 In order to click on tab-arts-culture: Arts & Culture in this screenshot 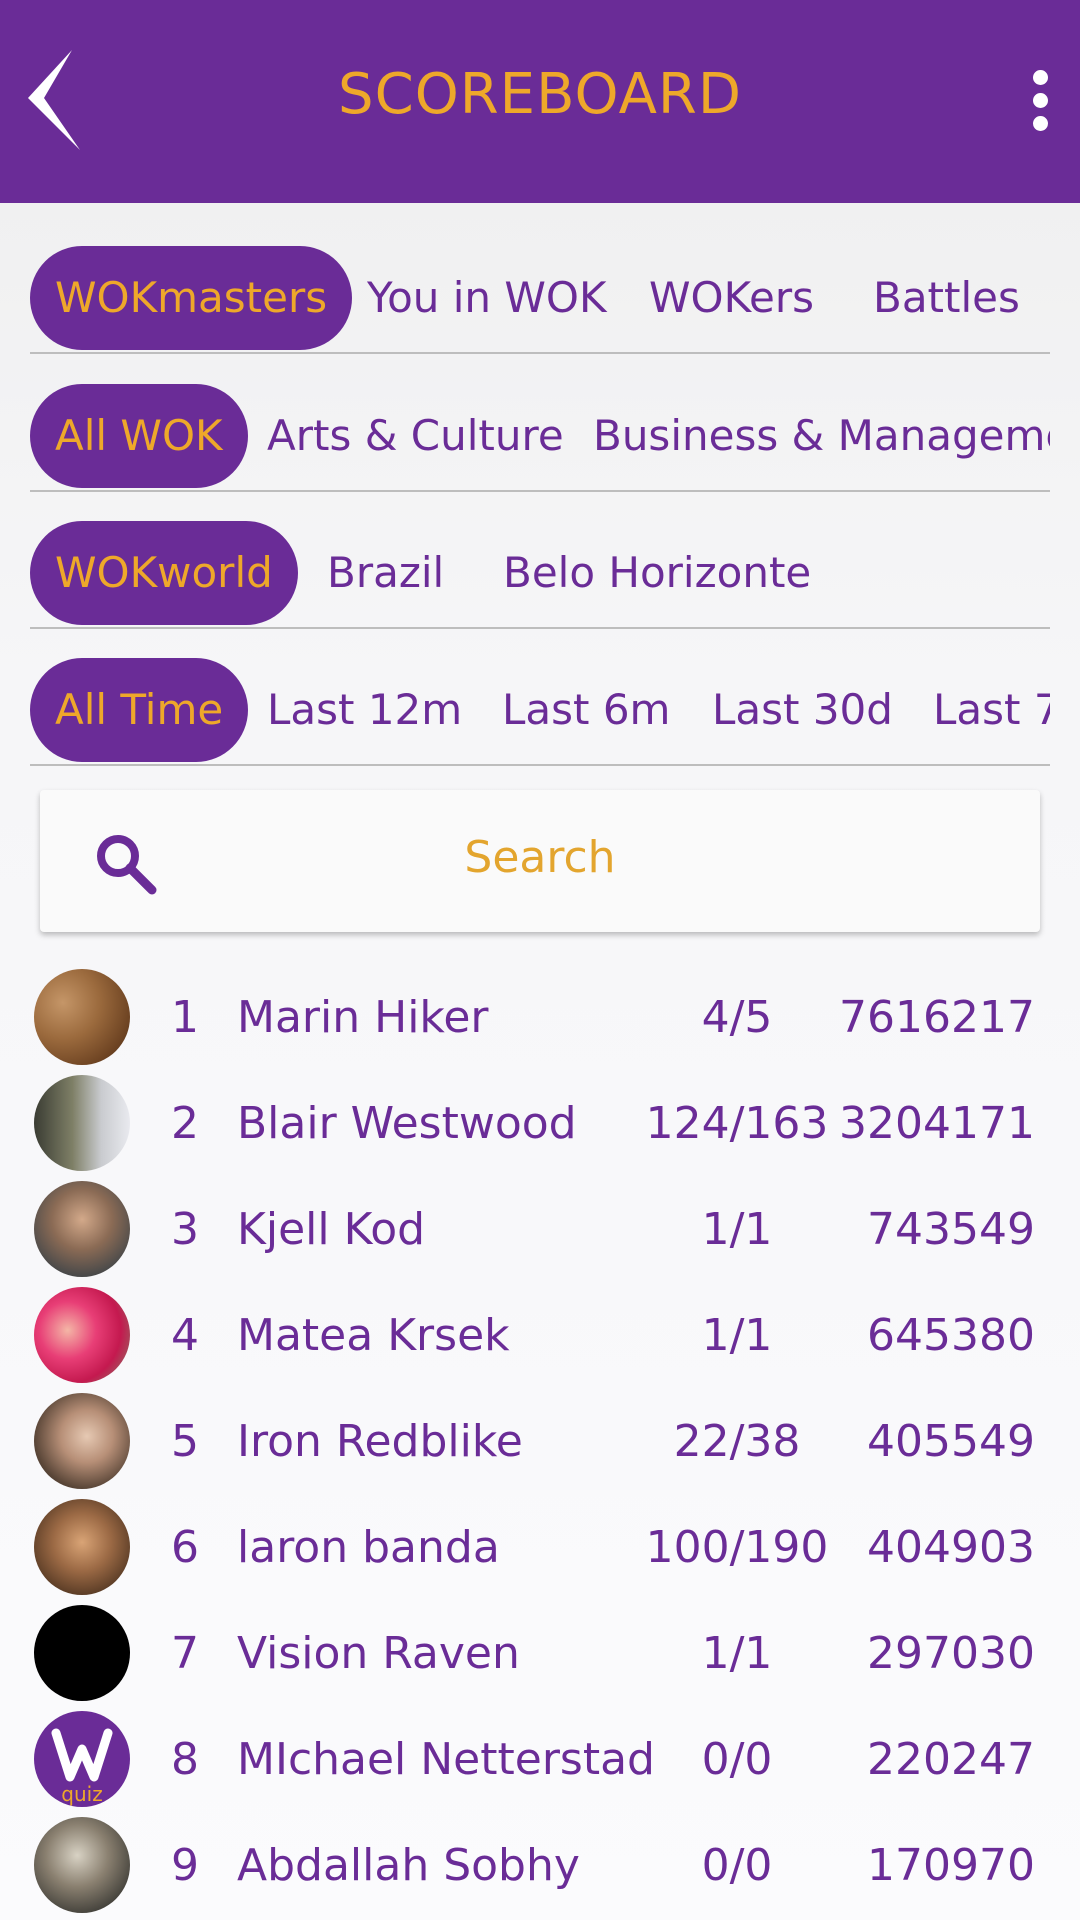, I will do `click(415, 436)`.